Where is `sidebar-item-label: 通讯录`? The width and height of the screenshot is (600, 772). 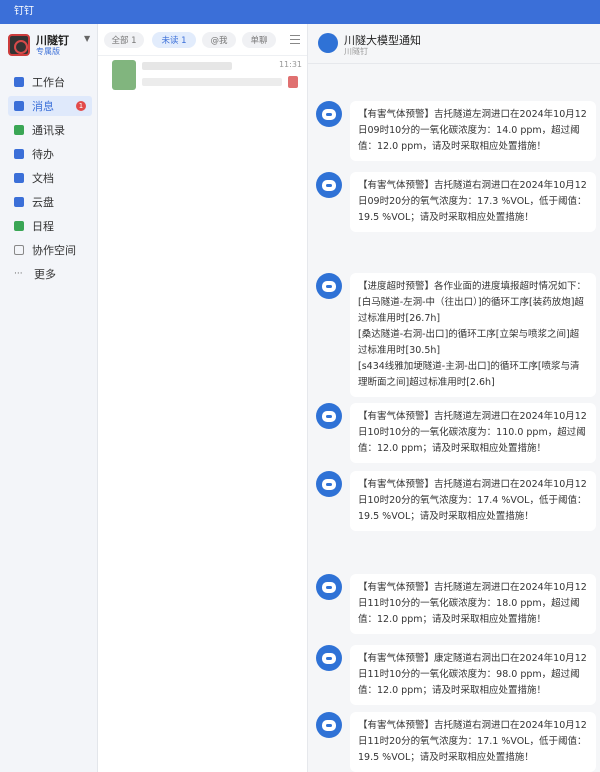
sidebar-item-label: 通讯录 is located at coordinates (48, 130).